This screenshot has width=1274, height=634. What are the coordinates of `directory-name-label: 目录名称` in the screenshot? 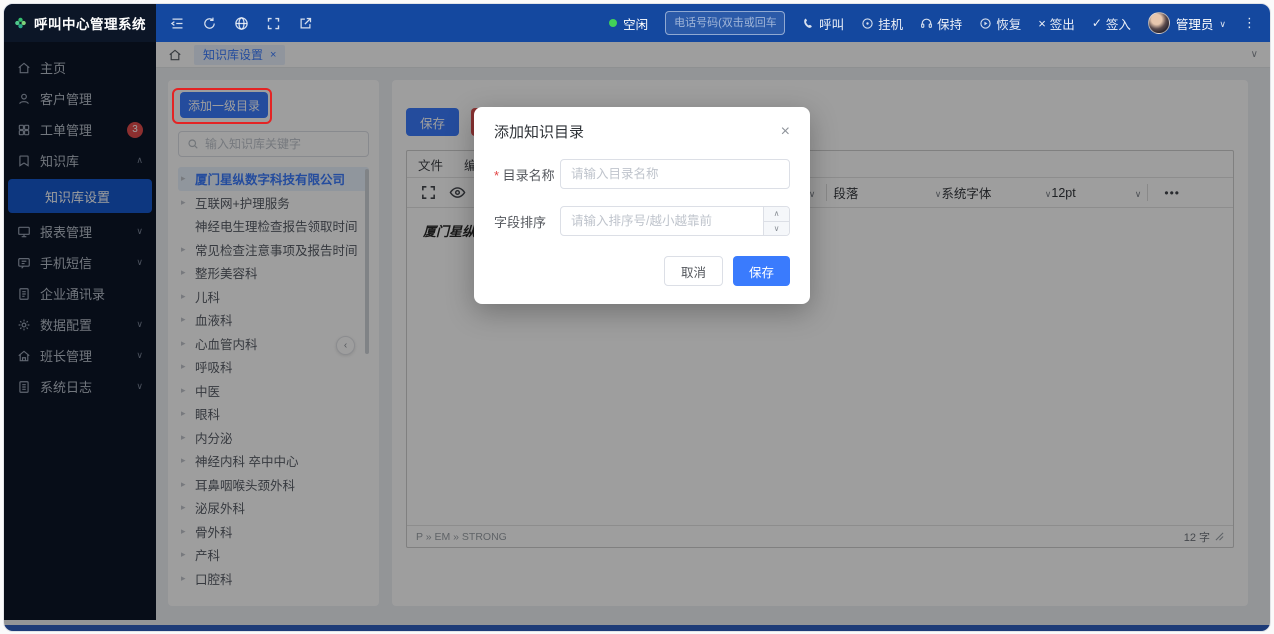 It's located at (527, 174).